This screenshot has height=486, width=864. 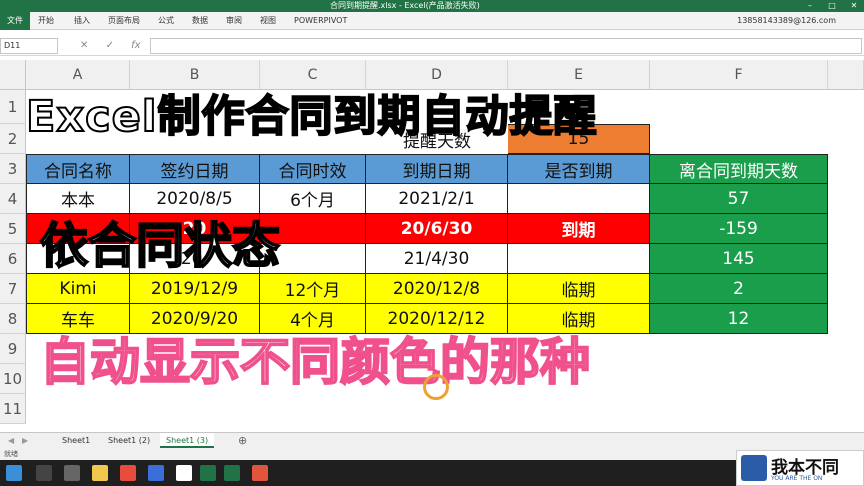 I want to click on title-bar: 合同到期提醒.xlsx - Excel(产品激活失败) – □ ✕, so click(x=432, y=6).